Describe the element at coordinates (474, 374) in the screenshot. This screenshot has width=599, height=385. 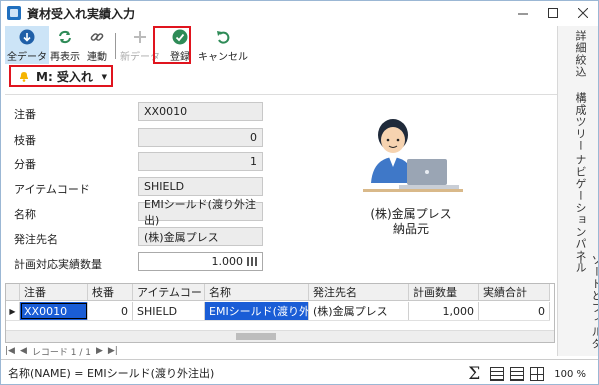
I see `sum-icon: Σ` at that location.